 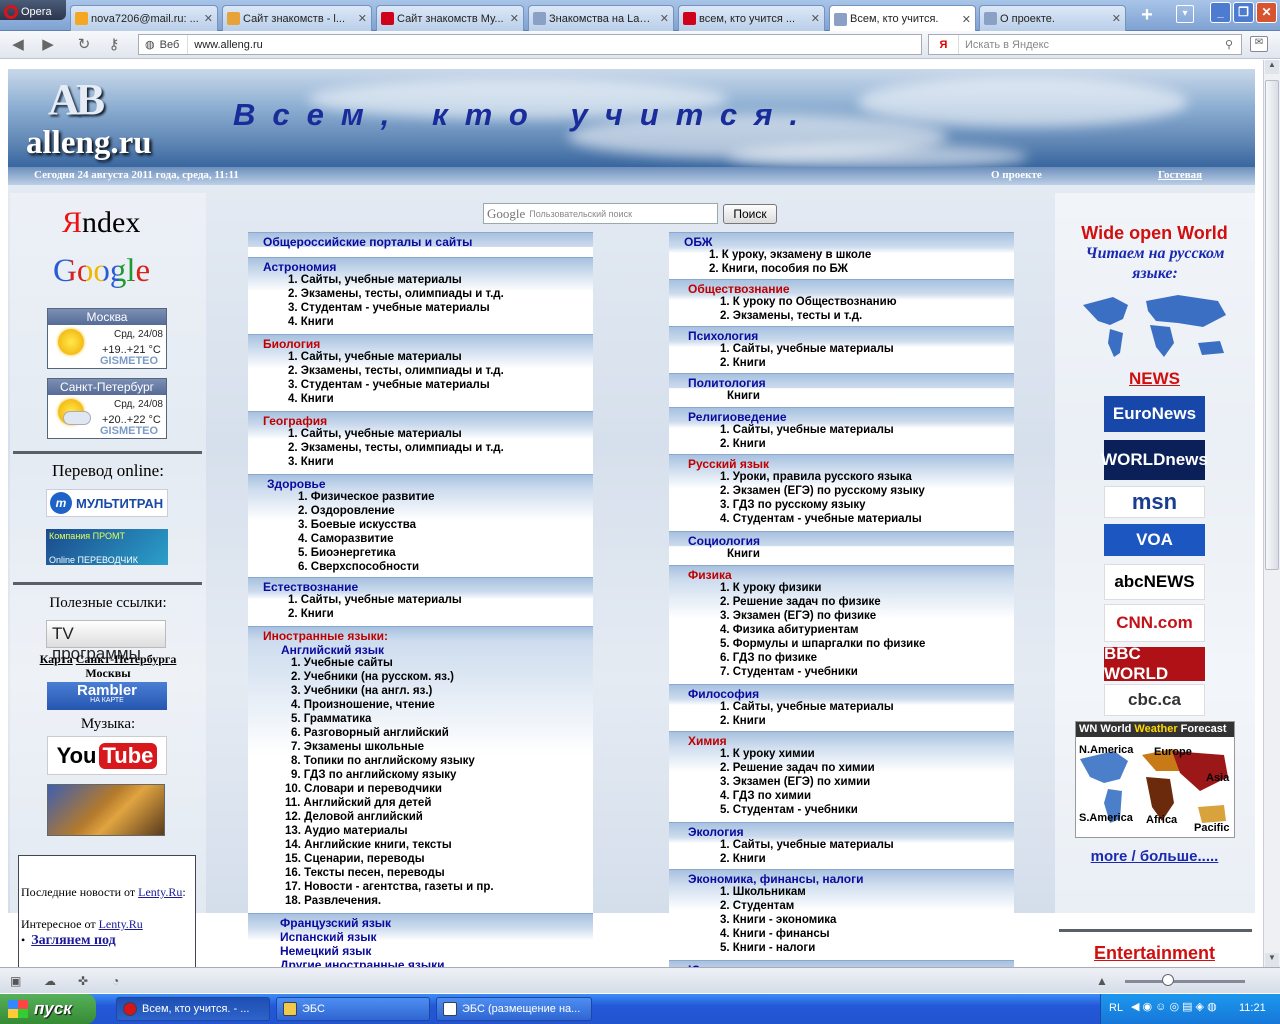 I want to click on taskbar-window: ЭБС, so click(x=353, y=1009).